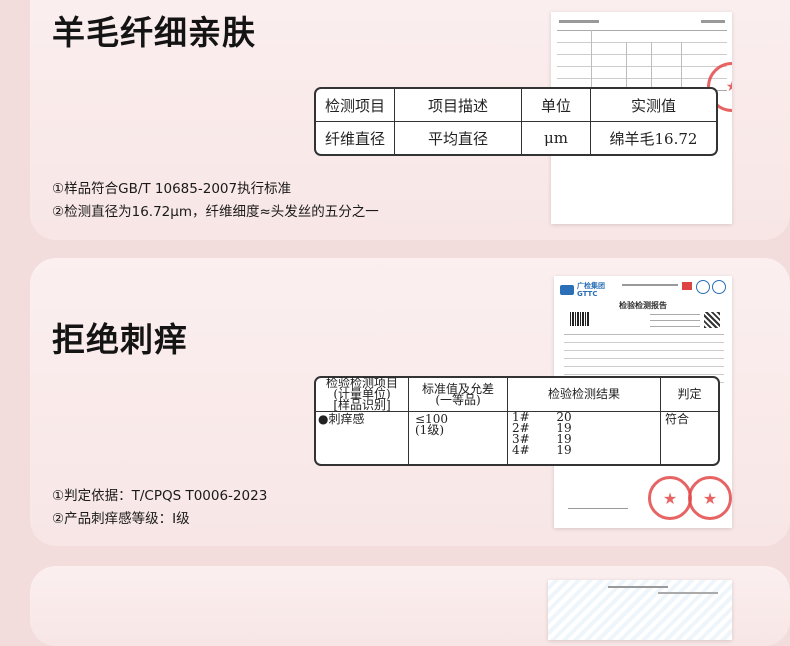  I want to click on report-org: 广检集团, so click(591, 286).